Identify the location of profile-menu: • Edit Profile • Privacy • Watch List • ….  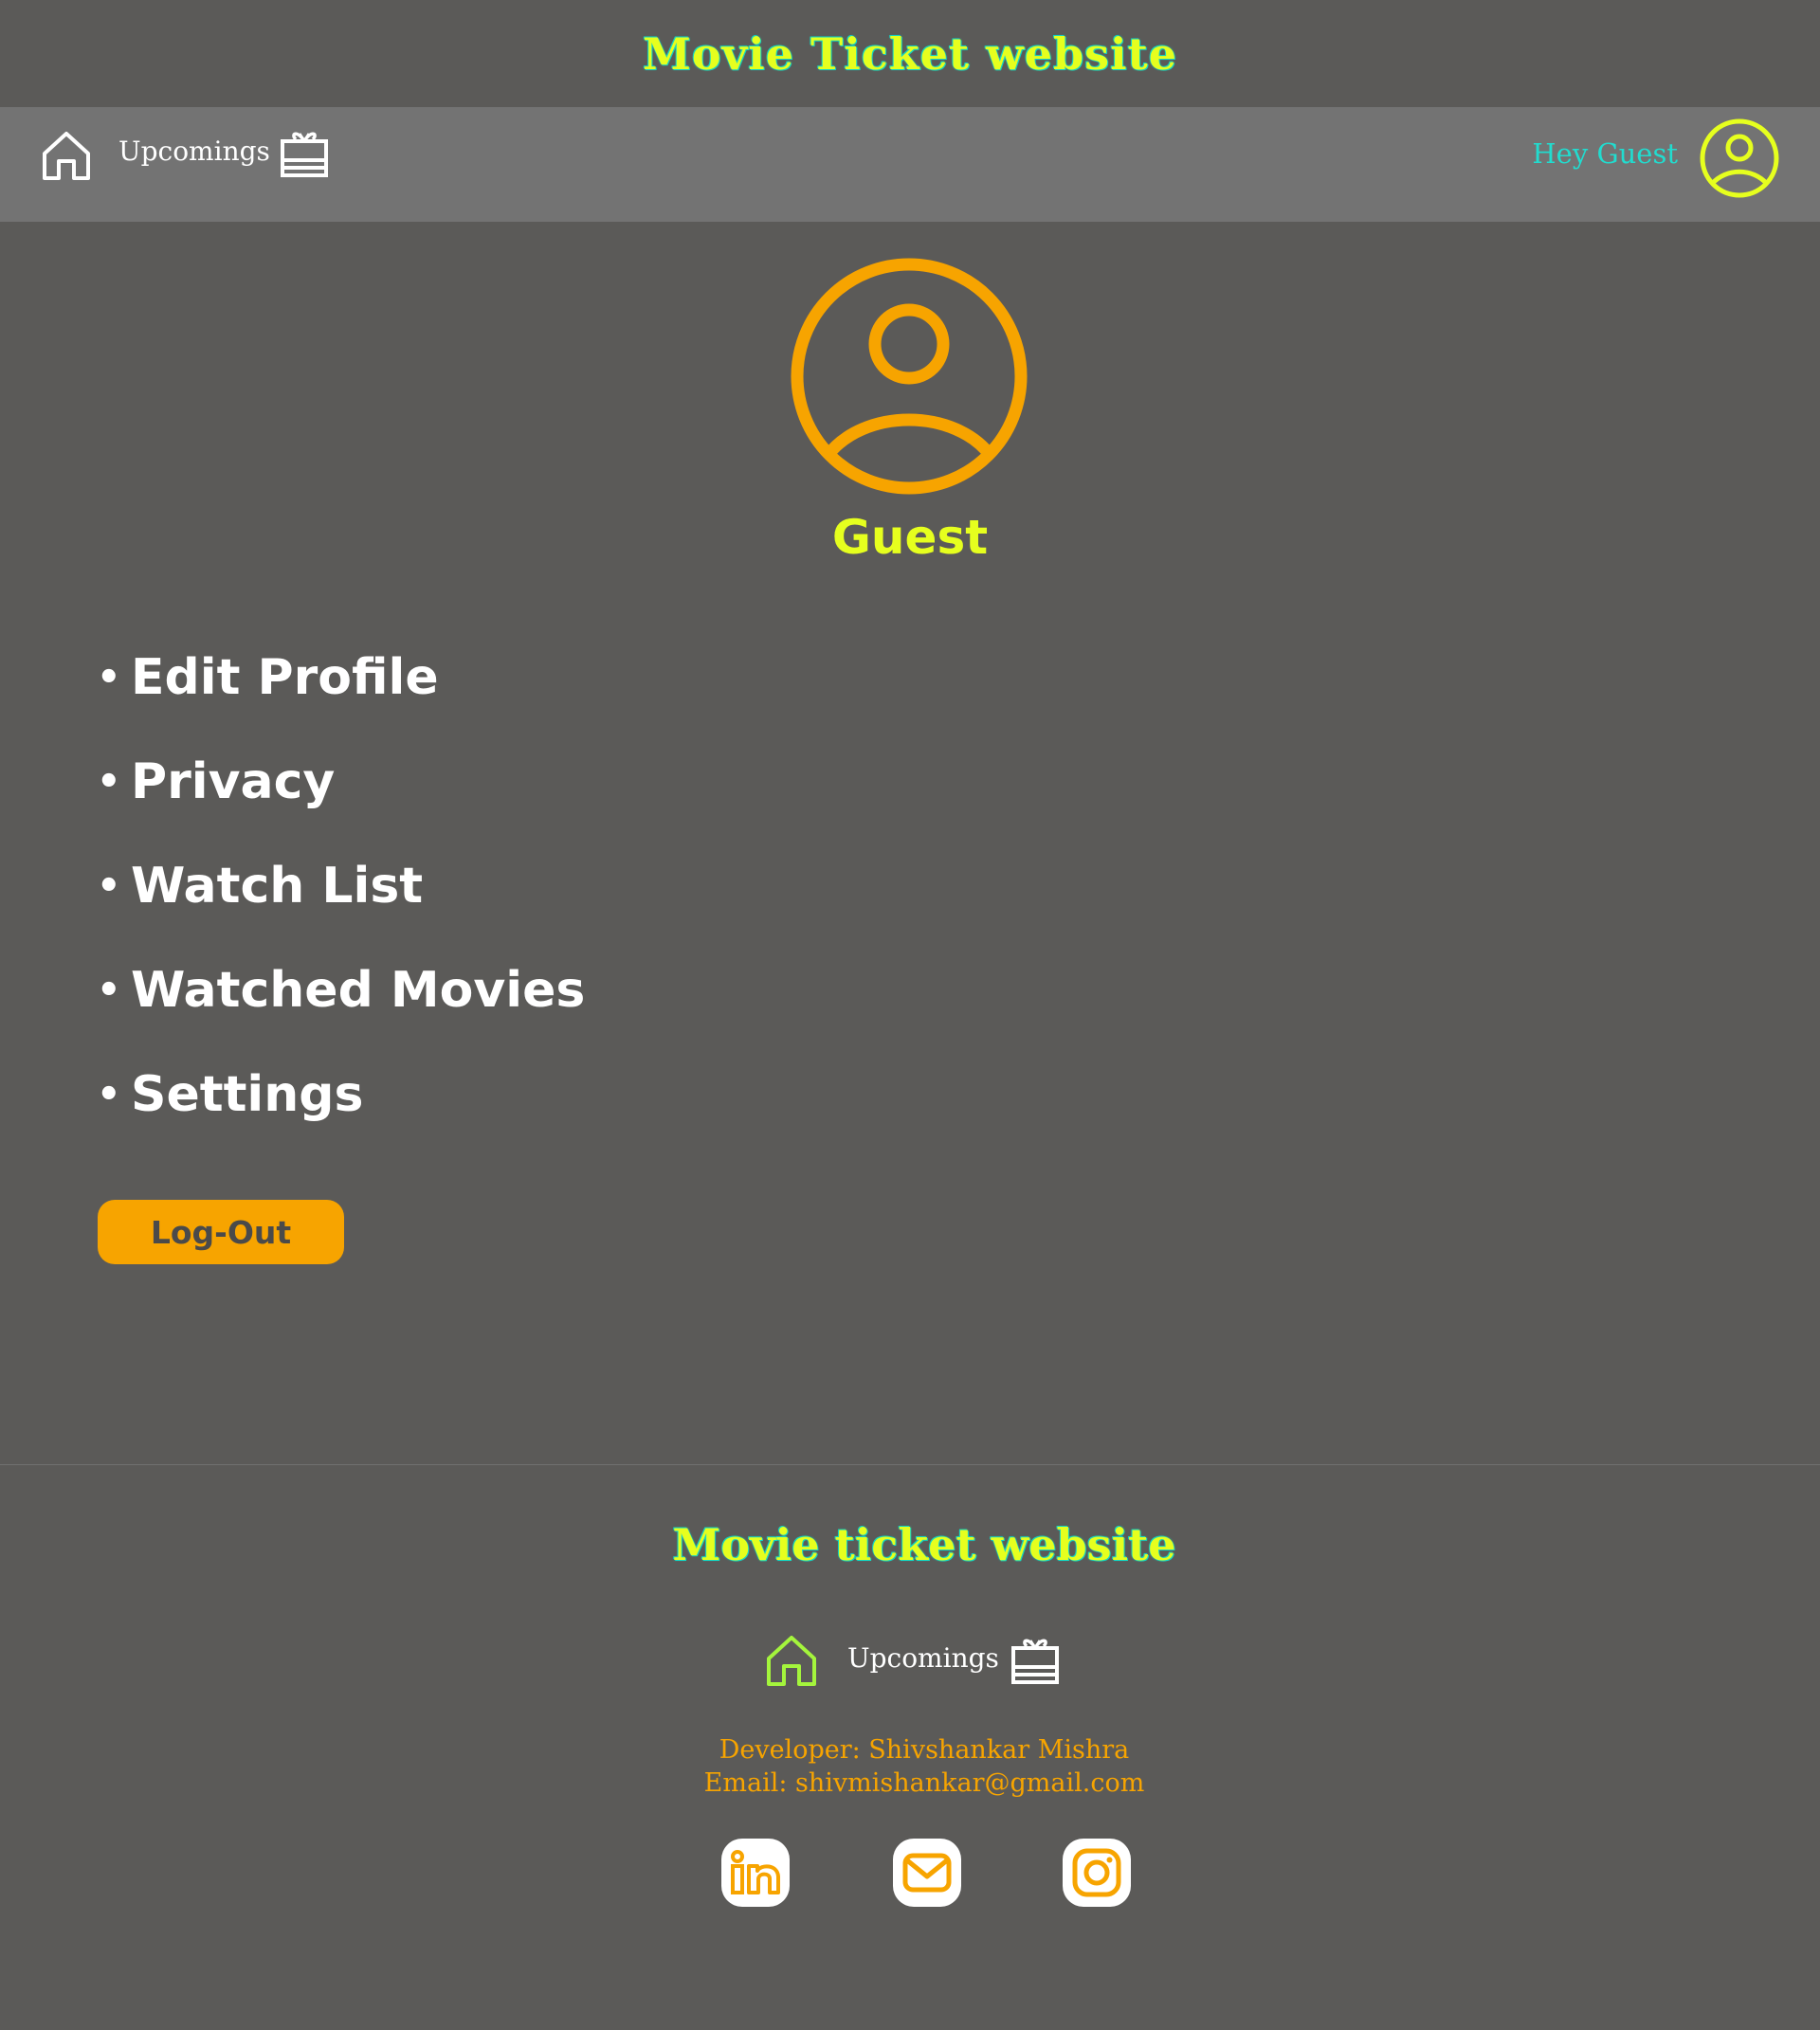
(341, 886).